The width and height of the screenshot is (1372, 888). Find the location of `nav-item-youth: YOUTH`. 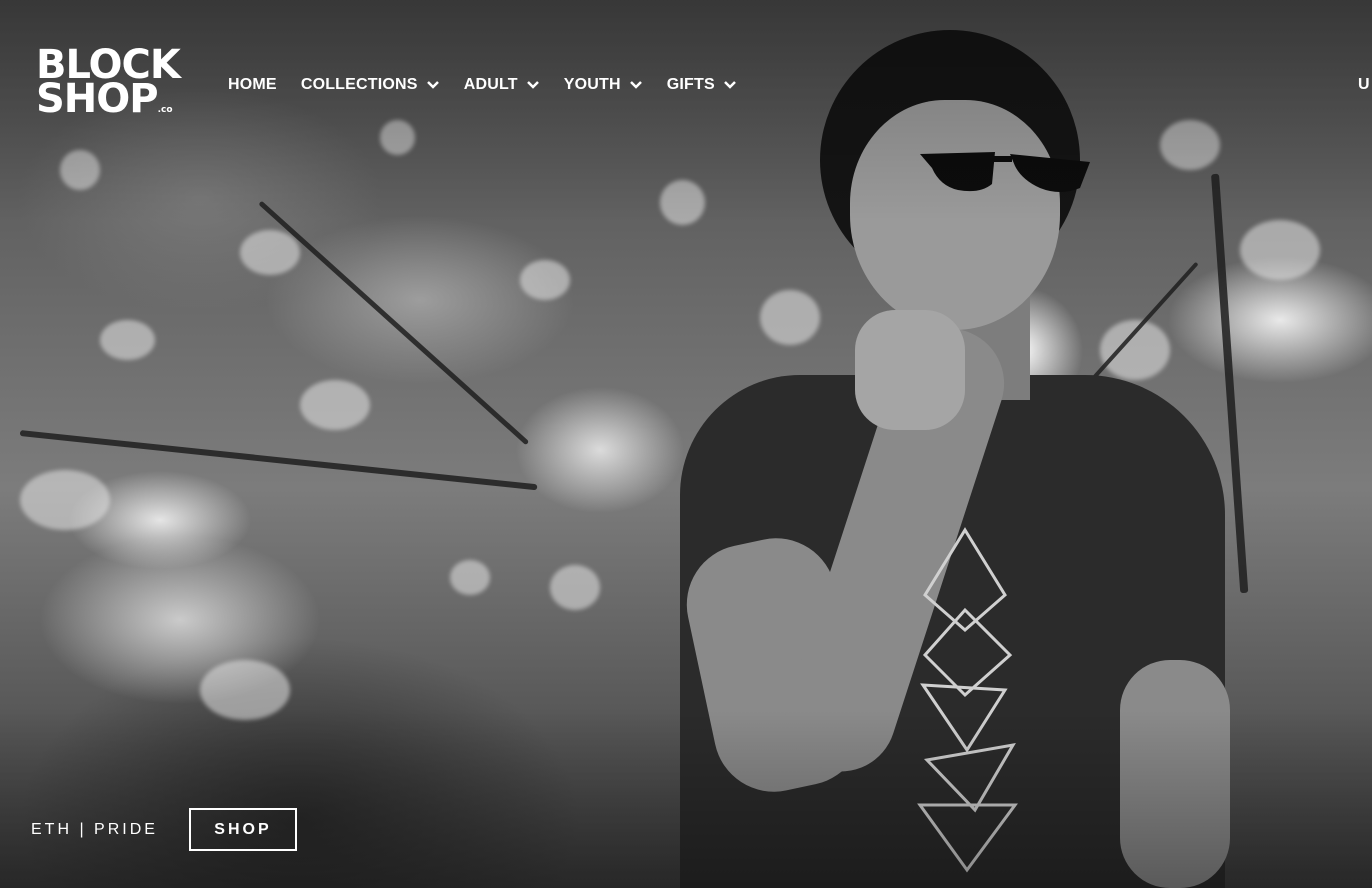

nav-item-youth: YOUTH is located at coordinates (603, 85).